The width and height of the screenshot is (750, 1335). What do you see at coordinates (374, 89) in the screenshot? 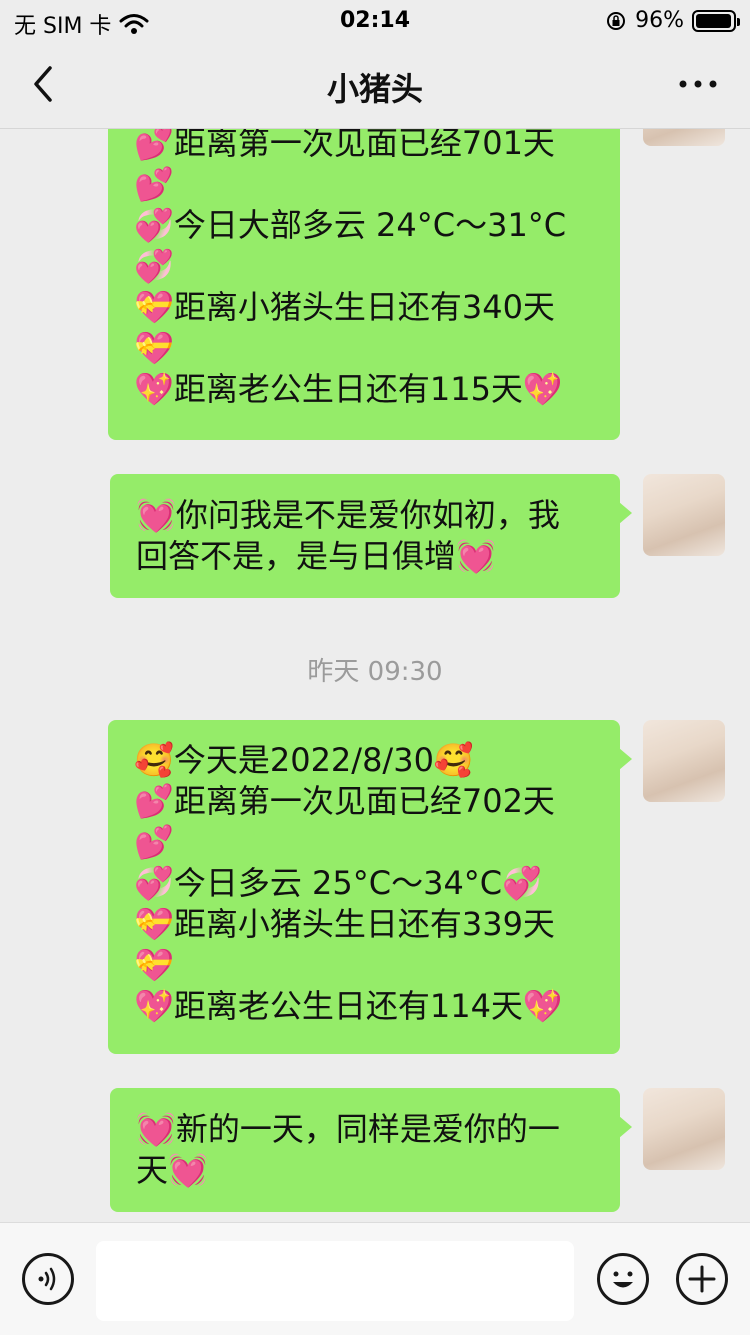
I see `chat-title: 小猪头` at bounding box center [374, 89].